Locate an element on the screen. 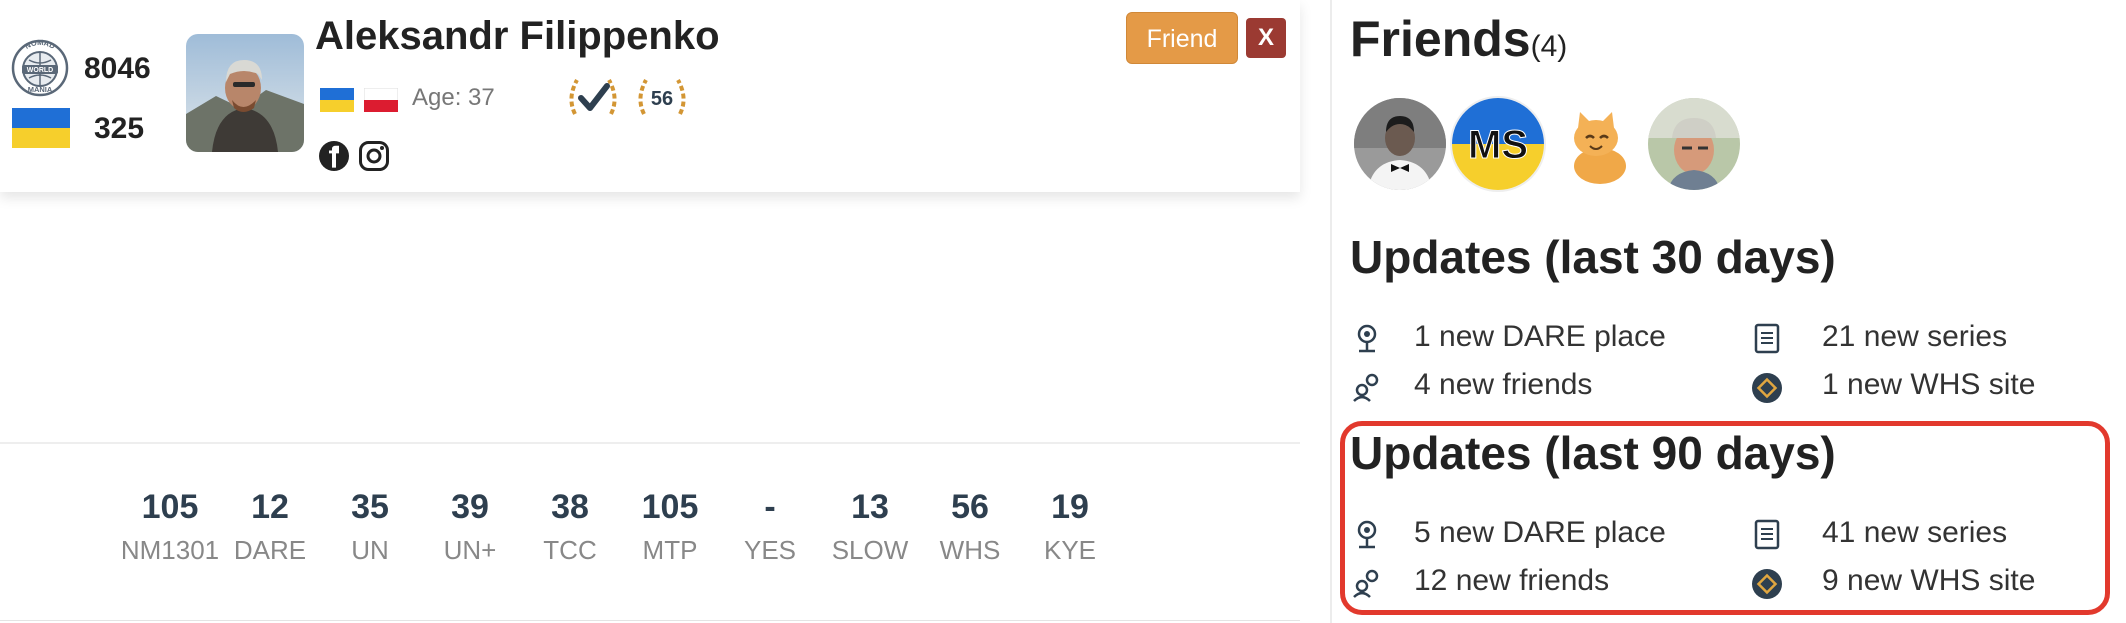  country-rank: 325 is located at coordinates (119, 128).